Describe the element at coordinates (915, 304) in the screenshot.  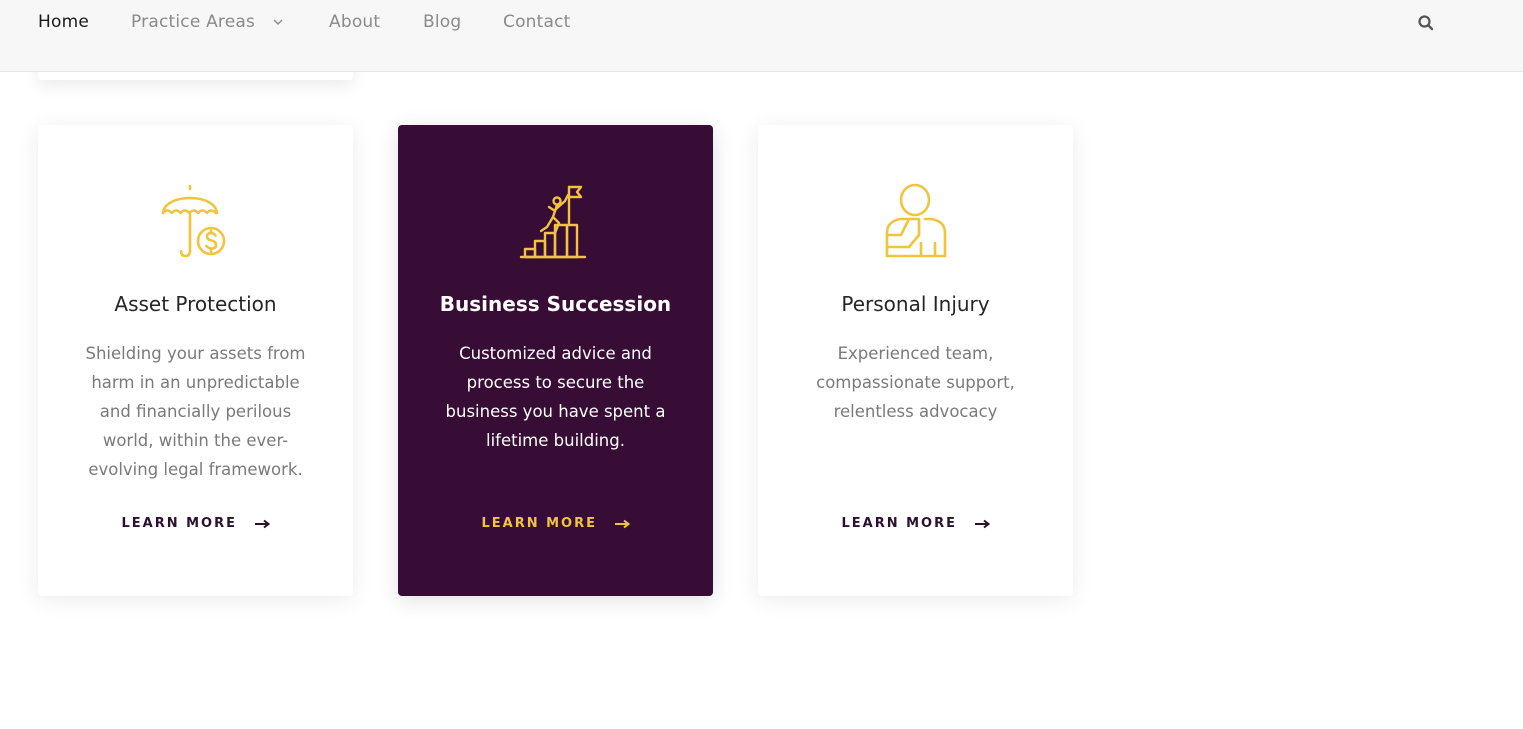
I see `card-title: Personal Injury` at that location.